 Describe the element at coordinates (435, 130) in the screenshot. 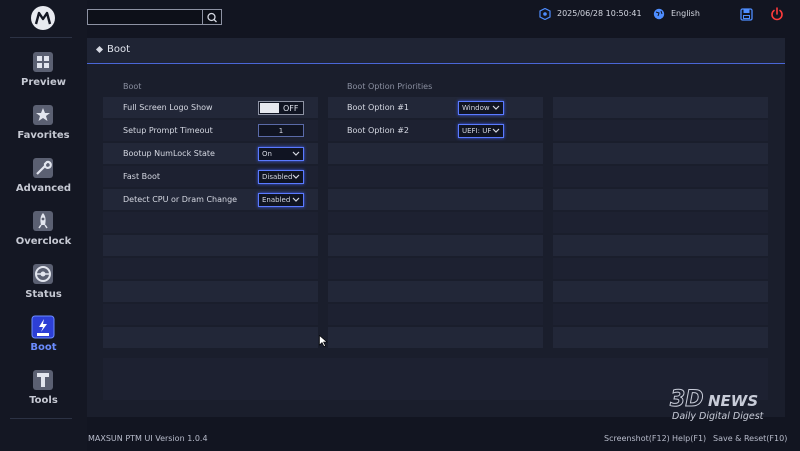

I see `boot-option-row-2: Boot Option #2 UEFI: UF` at that location.